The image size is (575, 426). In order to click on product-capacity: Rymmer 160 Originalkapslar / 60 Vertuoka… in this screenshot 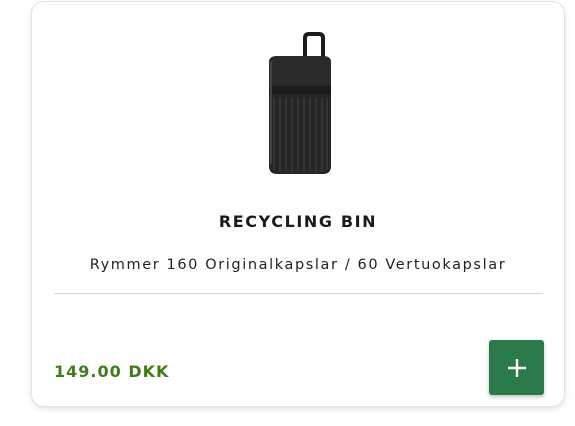, I will do `click(298, 265)`.